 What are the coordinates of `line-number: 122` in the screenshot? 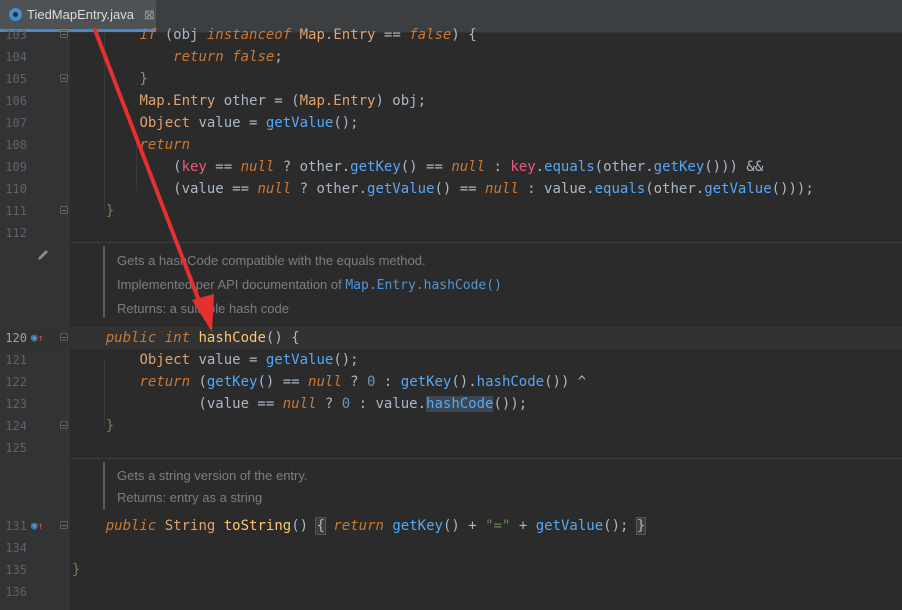 It's located at (16, 382).